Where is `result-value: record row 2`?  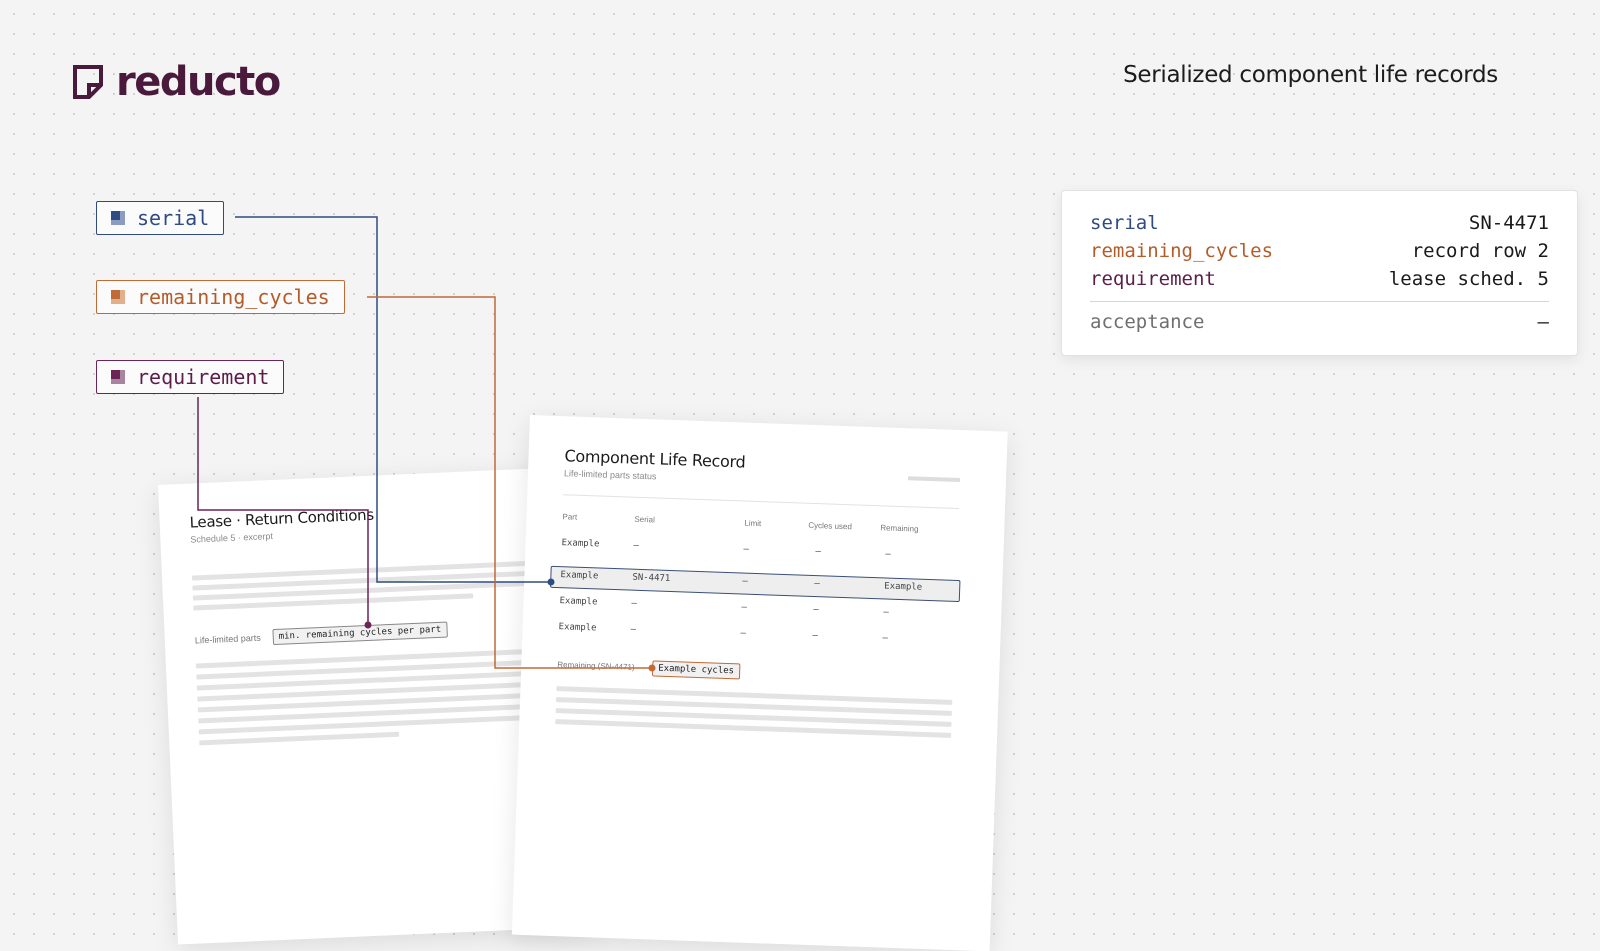
result-value: record row 2 is located at coordinates (1480, 251).